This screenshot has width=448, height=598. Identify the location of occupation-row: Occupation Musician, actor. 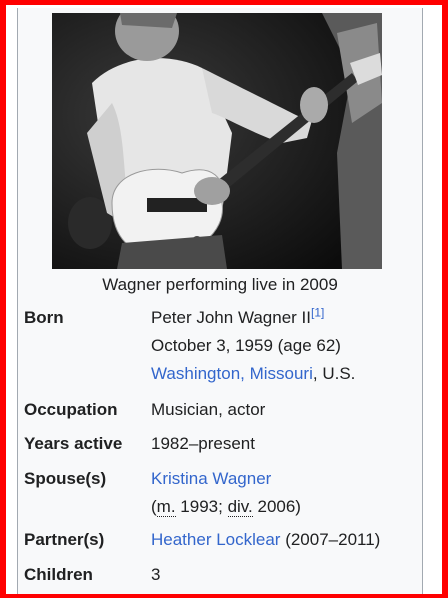
(220, 411).